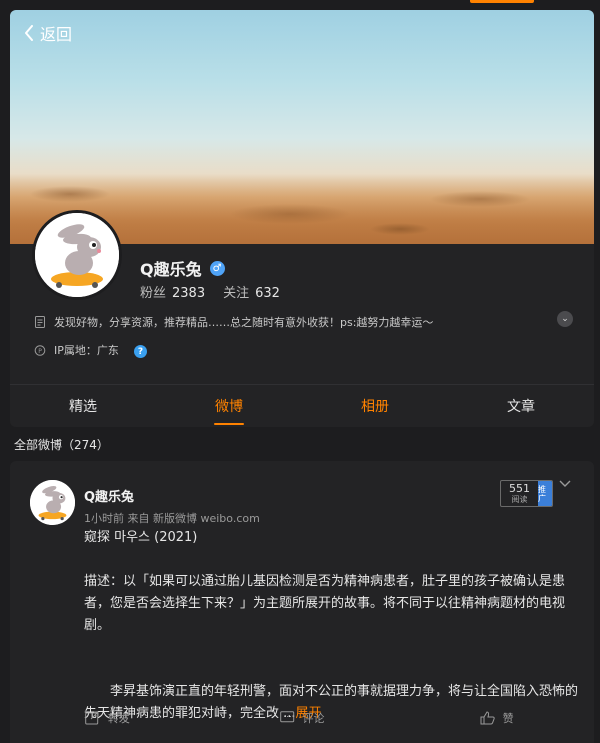  What do you see at coordinates (189, 293) in the screenshot?
I see `fans-count: 2383` at bounding box center [189, 293].